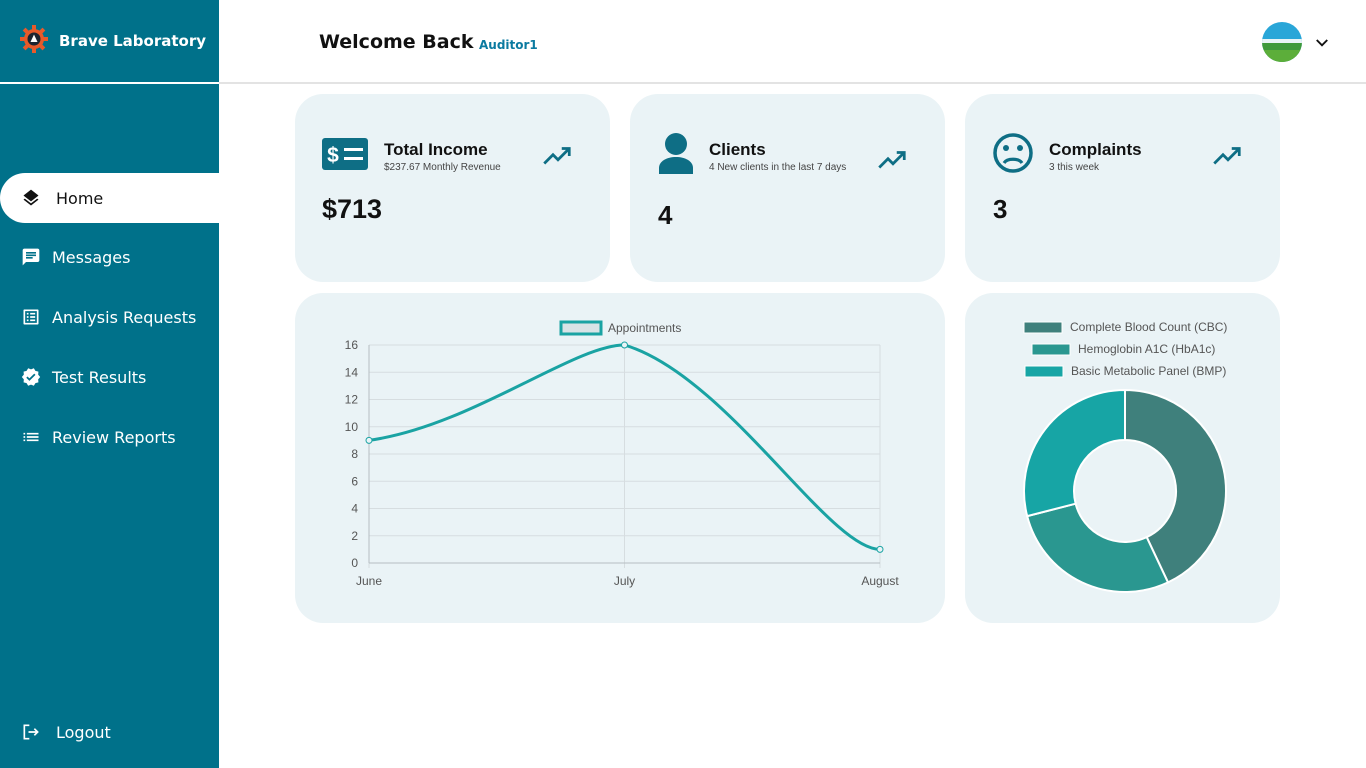 The width and height of the screenshot is (1366, 768). I want to click on stat-value: 3, so click(1000, 209).